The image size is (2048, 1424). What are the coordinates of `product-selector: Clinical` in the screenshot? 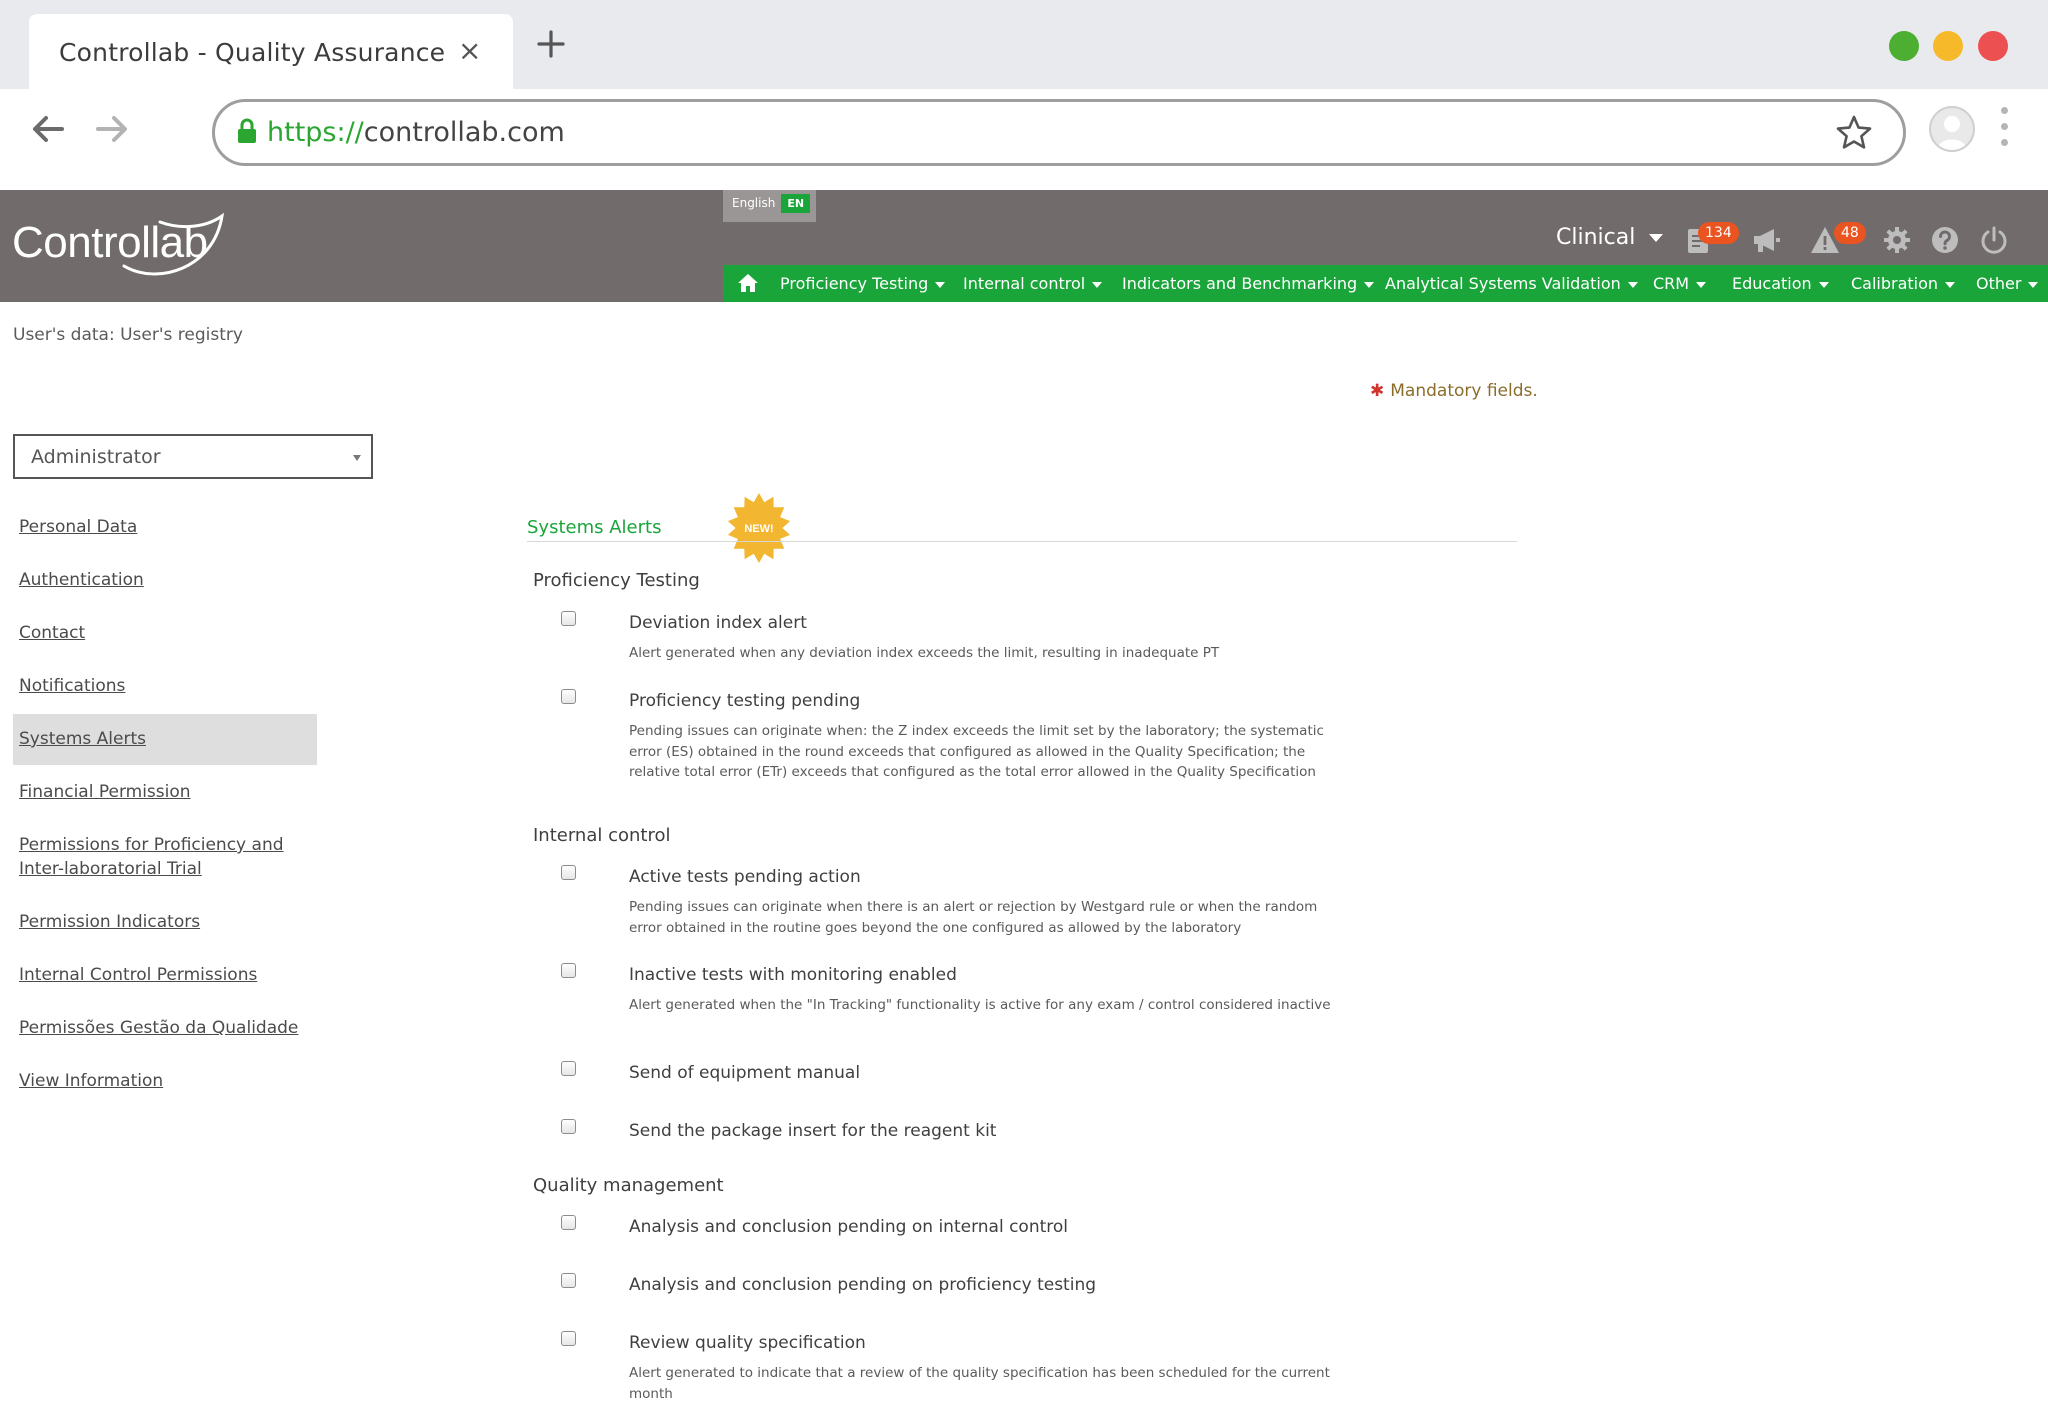 It's located at (1610, 237).